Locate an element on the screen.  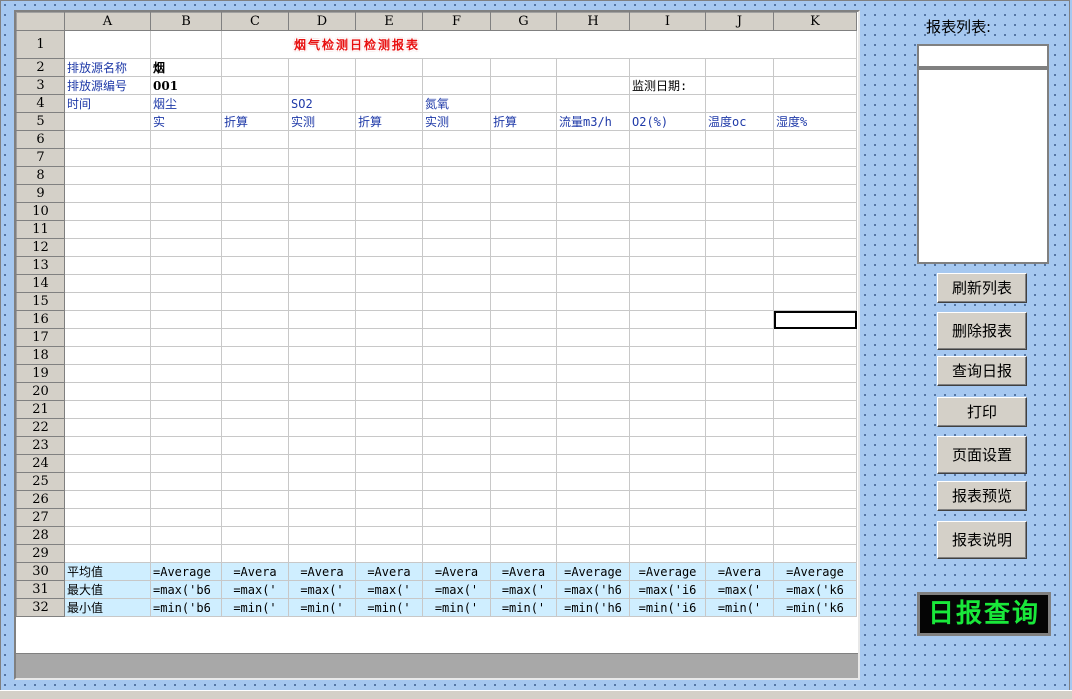
row-header: 5 is located at coordinates (40, 121).